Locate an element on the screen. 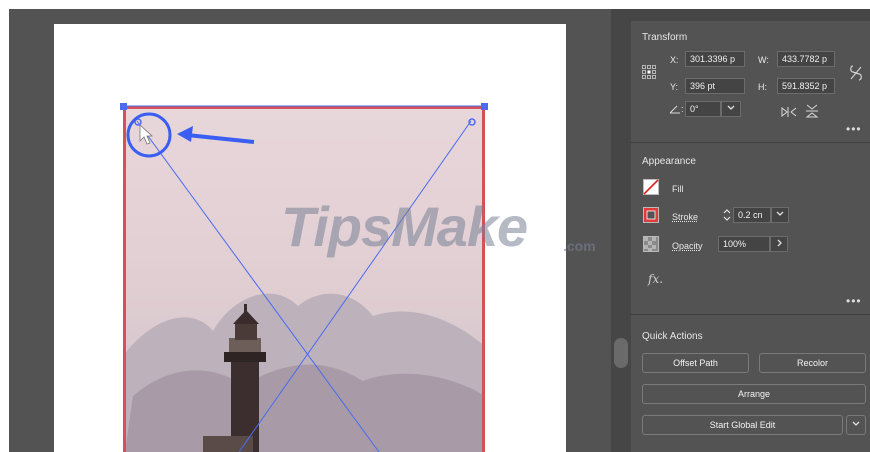 The width and height of the screenshot is (870, 452). transform-more-icon: ••• is located at coordinates (854, 129).